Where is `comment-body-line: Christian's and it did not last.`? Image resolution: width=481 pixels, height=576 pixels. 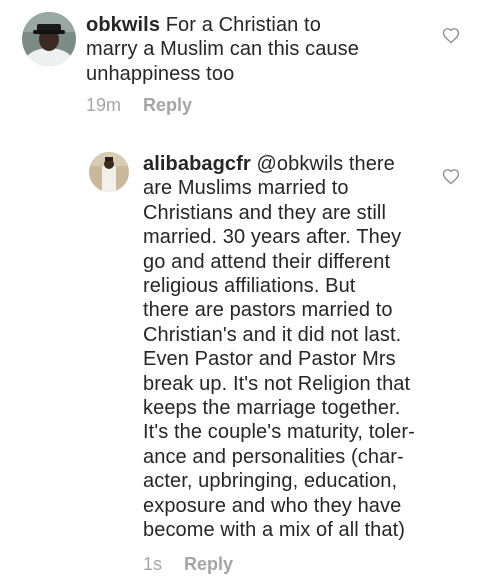
comment-body-line: Christian's and it did not last. is located at coordinates (272, 334).